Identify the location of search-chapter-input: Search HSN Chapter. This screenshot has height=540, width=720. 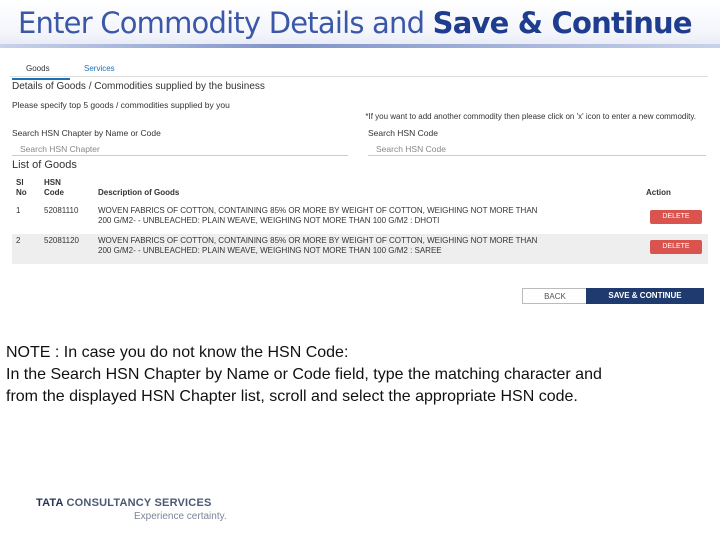
(180, 149).